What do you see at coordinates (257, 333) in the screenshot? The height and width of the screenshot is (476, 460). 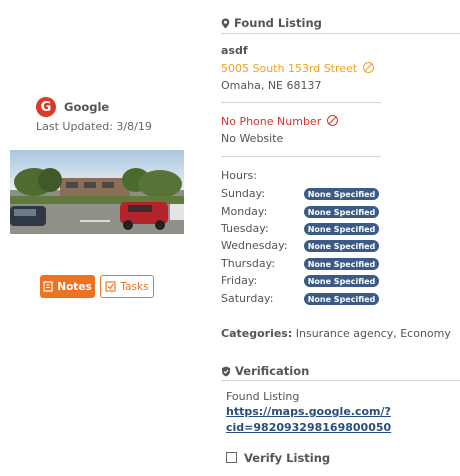 I see `categories-label: Categories:` at bounding box center [257, 333].